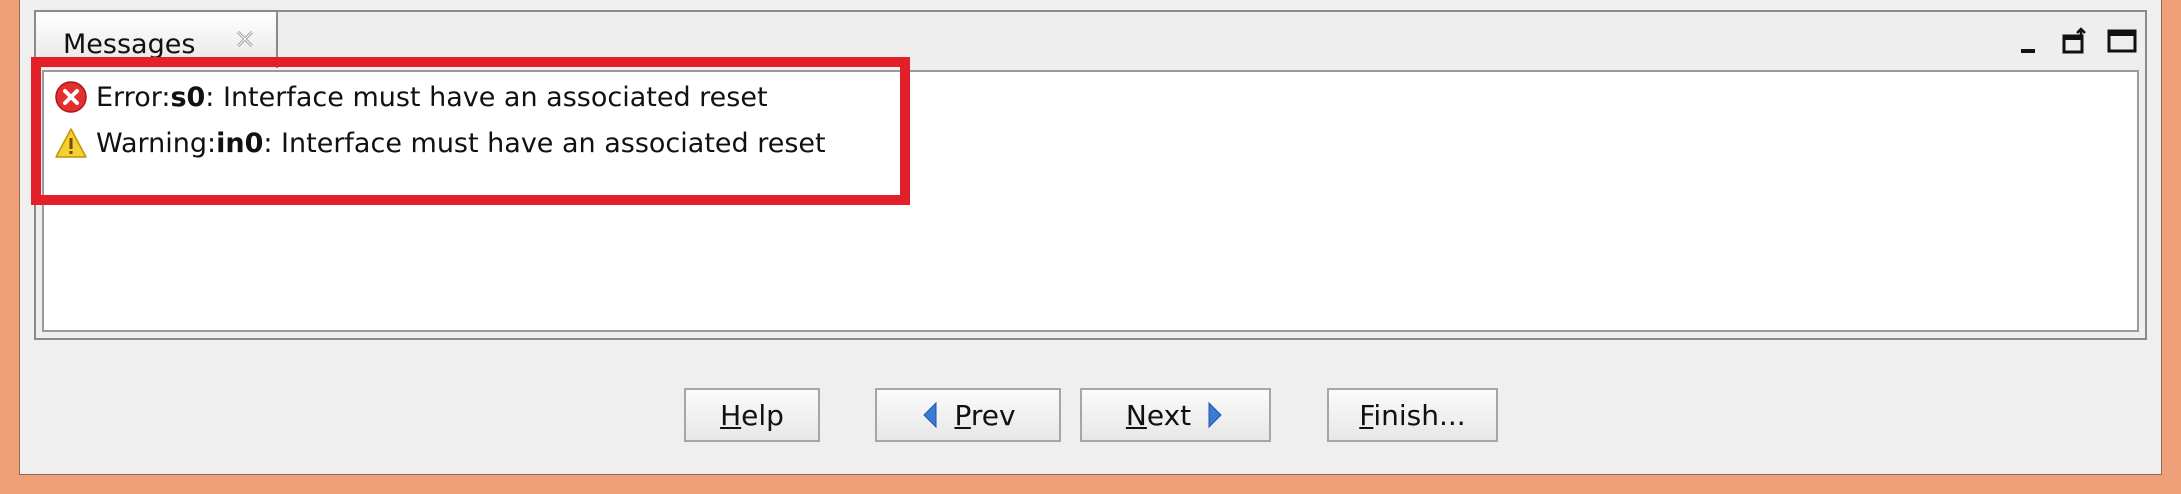  I want to click on tab-messages: Messages, so click(157, 40).